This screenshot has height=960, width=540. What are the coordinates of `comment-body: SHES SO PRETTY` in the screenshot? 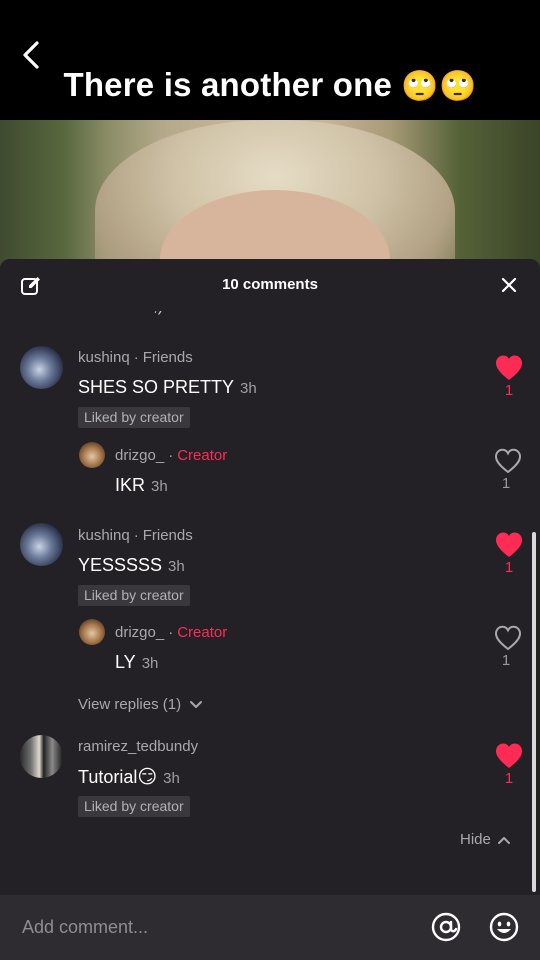 It's located at (156, 387).